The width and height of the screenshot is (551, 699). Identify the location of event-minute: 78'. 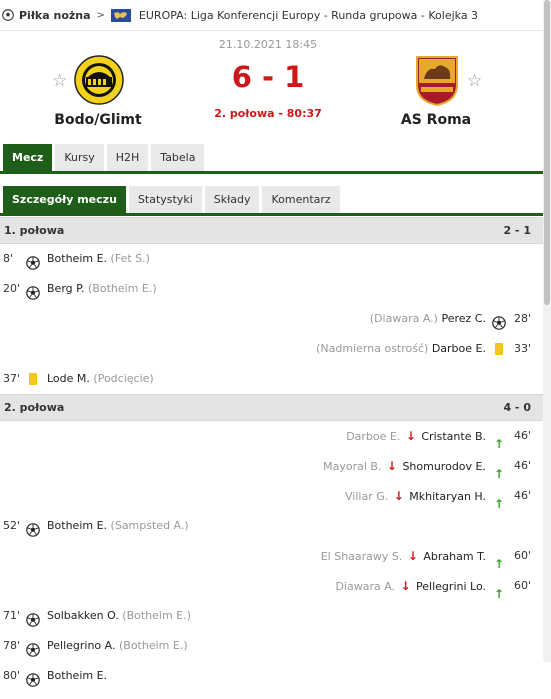
(12, 645).